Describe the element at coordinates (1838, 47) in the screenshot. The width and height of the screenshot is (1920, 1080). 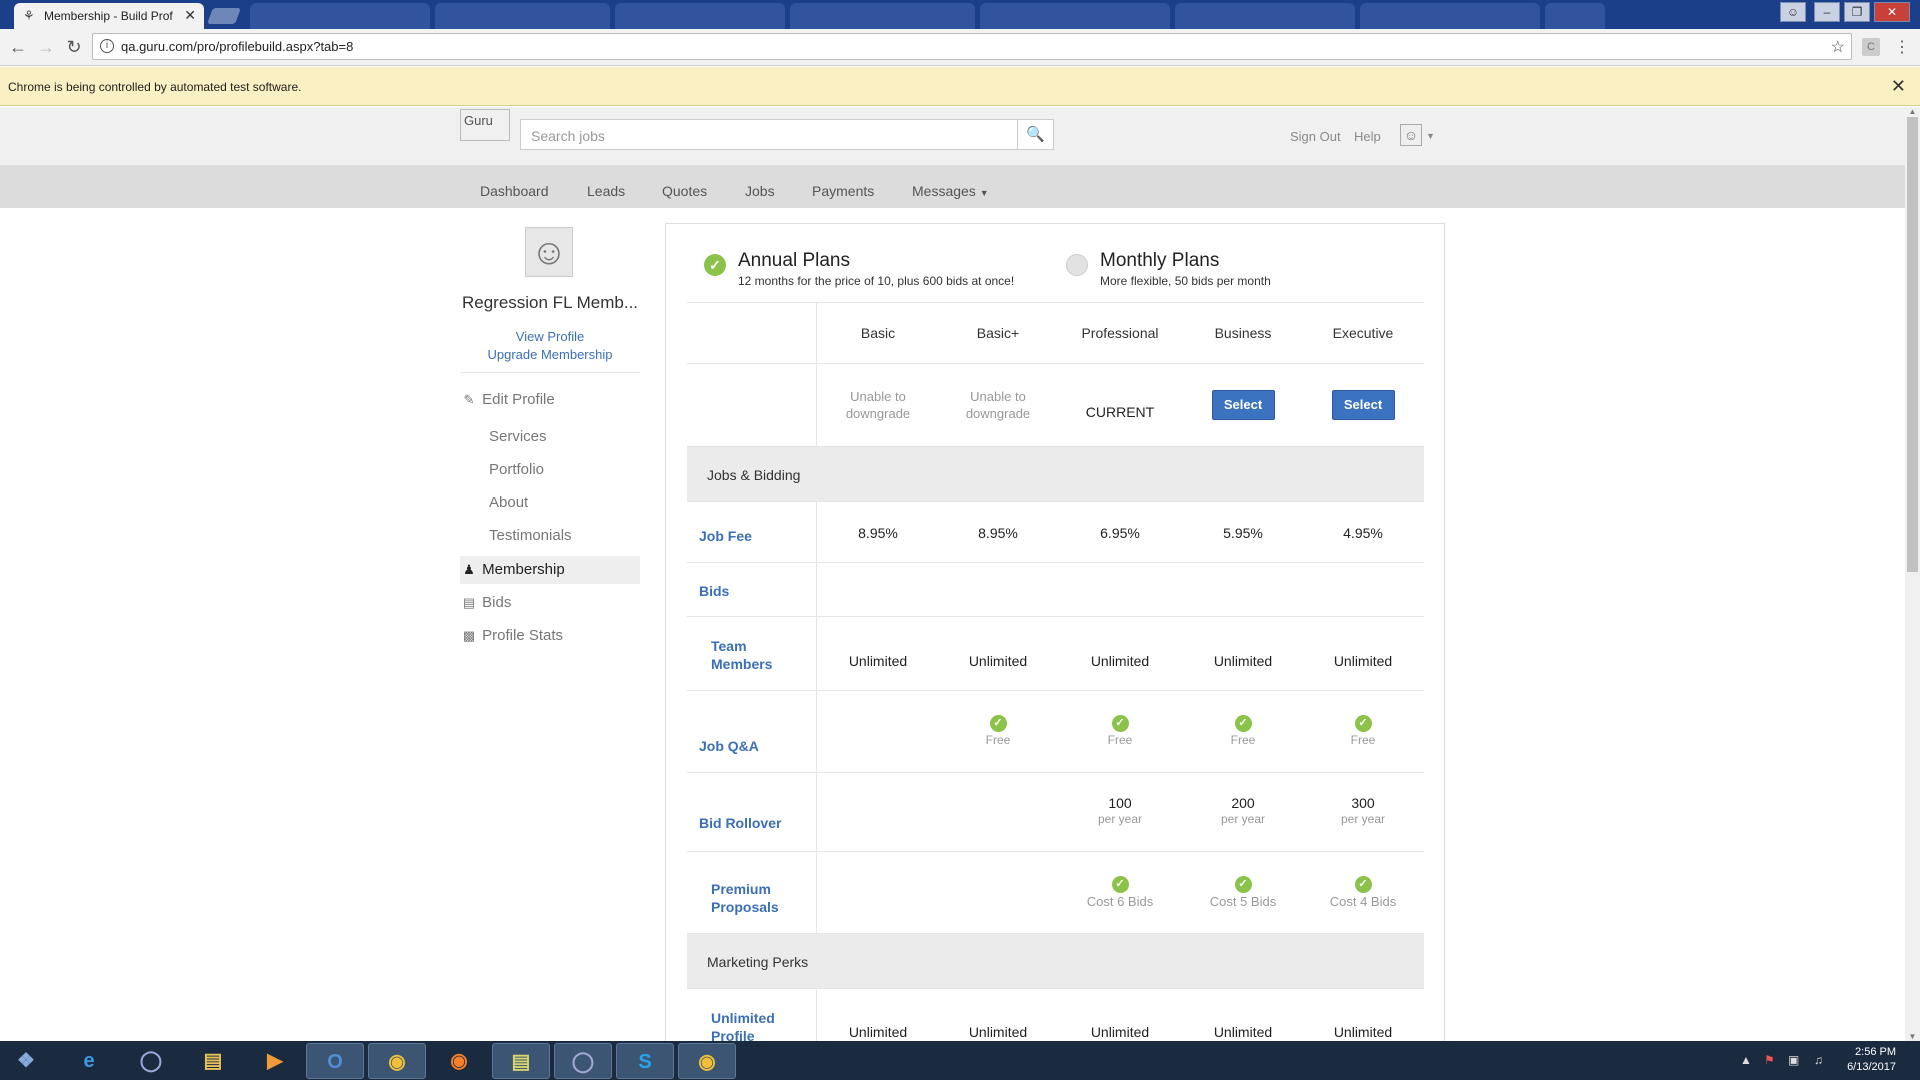
I see `bookmark-star-icon: ☆` at that location.